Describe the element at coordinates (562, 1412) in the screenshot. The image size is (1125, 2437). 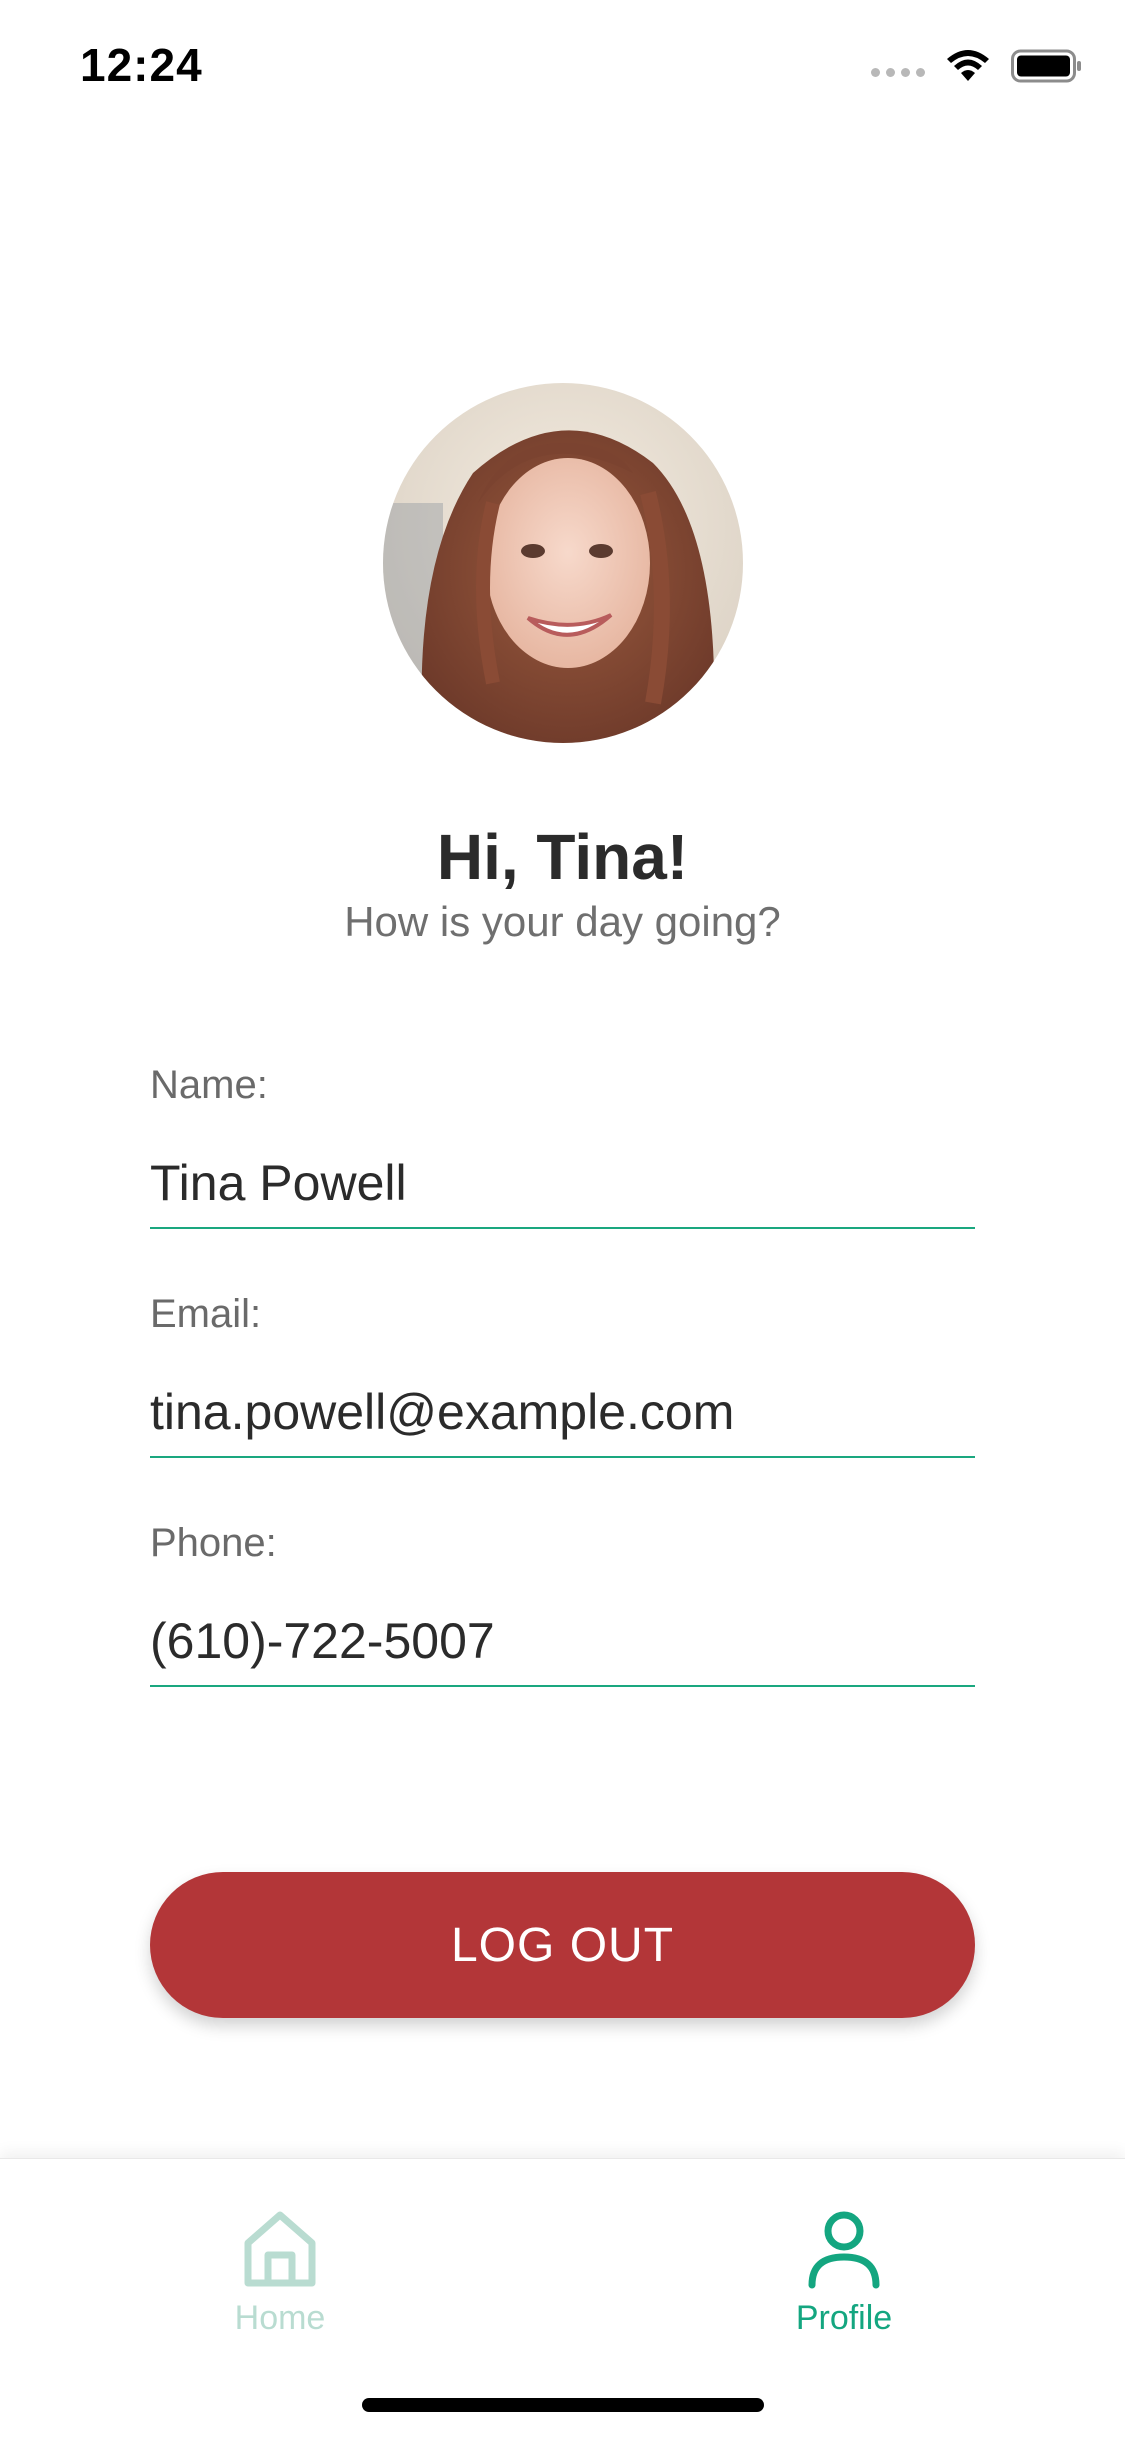
I see `email-input` at that location.